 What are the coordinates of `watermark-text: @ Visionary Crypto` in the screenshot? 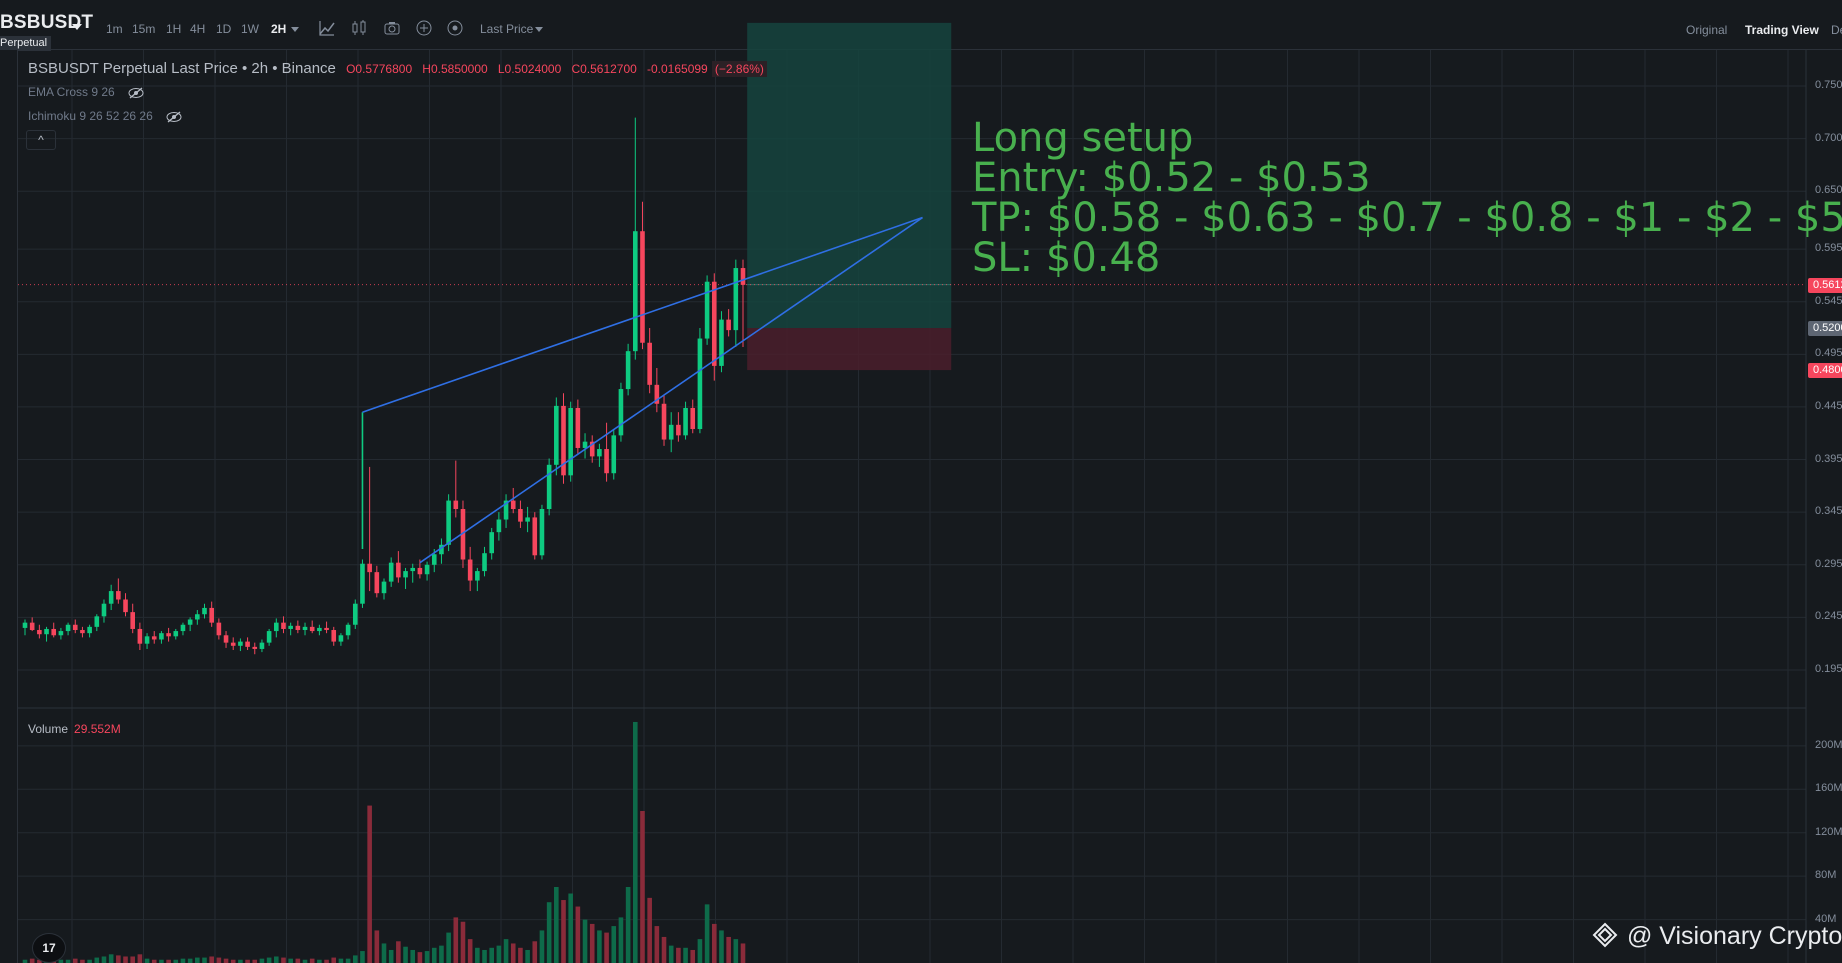 It's located at (1734, 936).